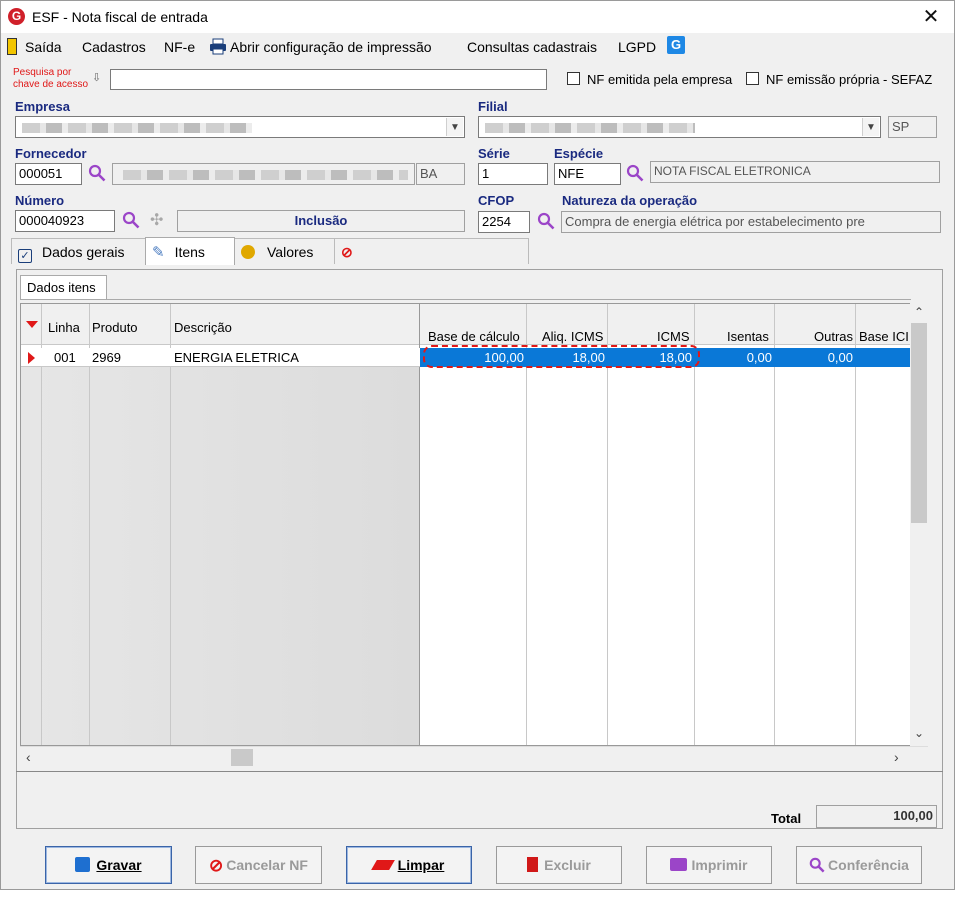 Image resolution: width=955 pixels, height=901 pixels. I want to click on save-disk-icon, so click(83, 864).